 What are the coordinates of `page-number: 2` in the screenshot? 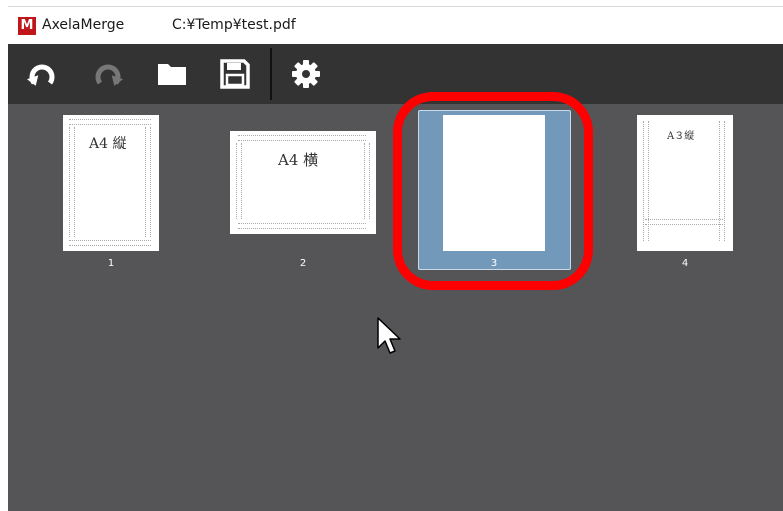 It's located at (303, 263).